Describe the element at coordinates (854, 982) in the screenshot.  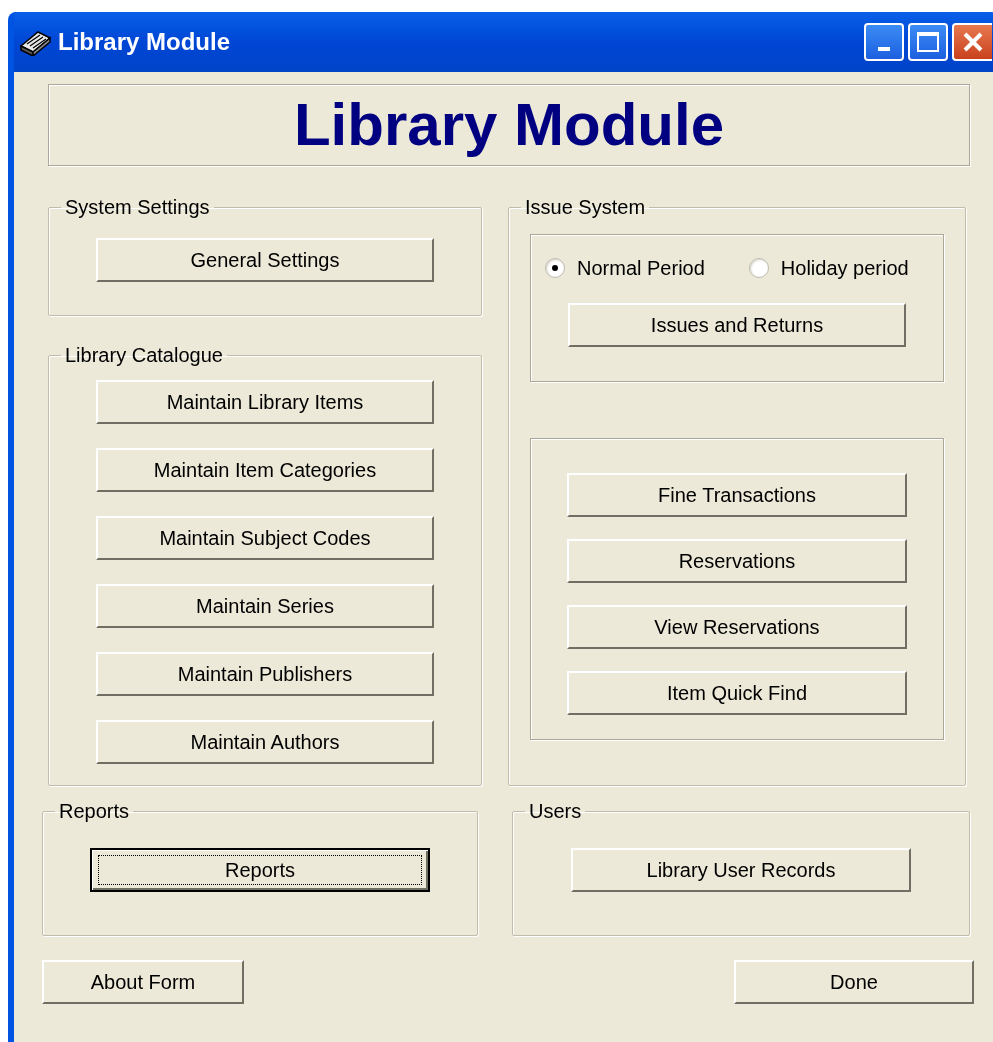
I see `push-button: Done` at that location.